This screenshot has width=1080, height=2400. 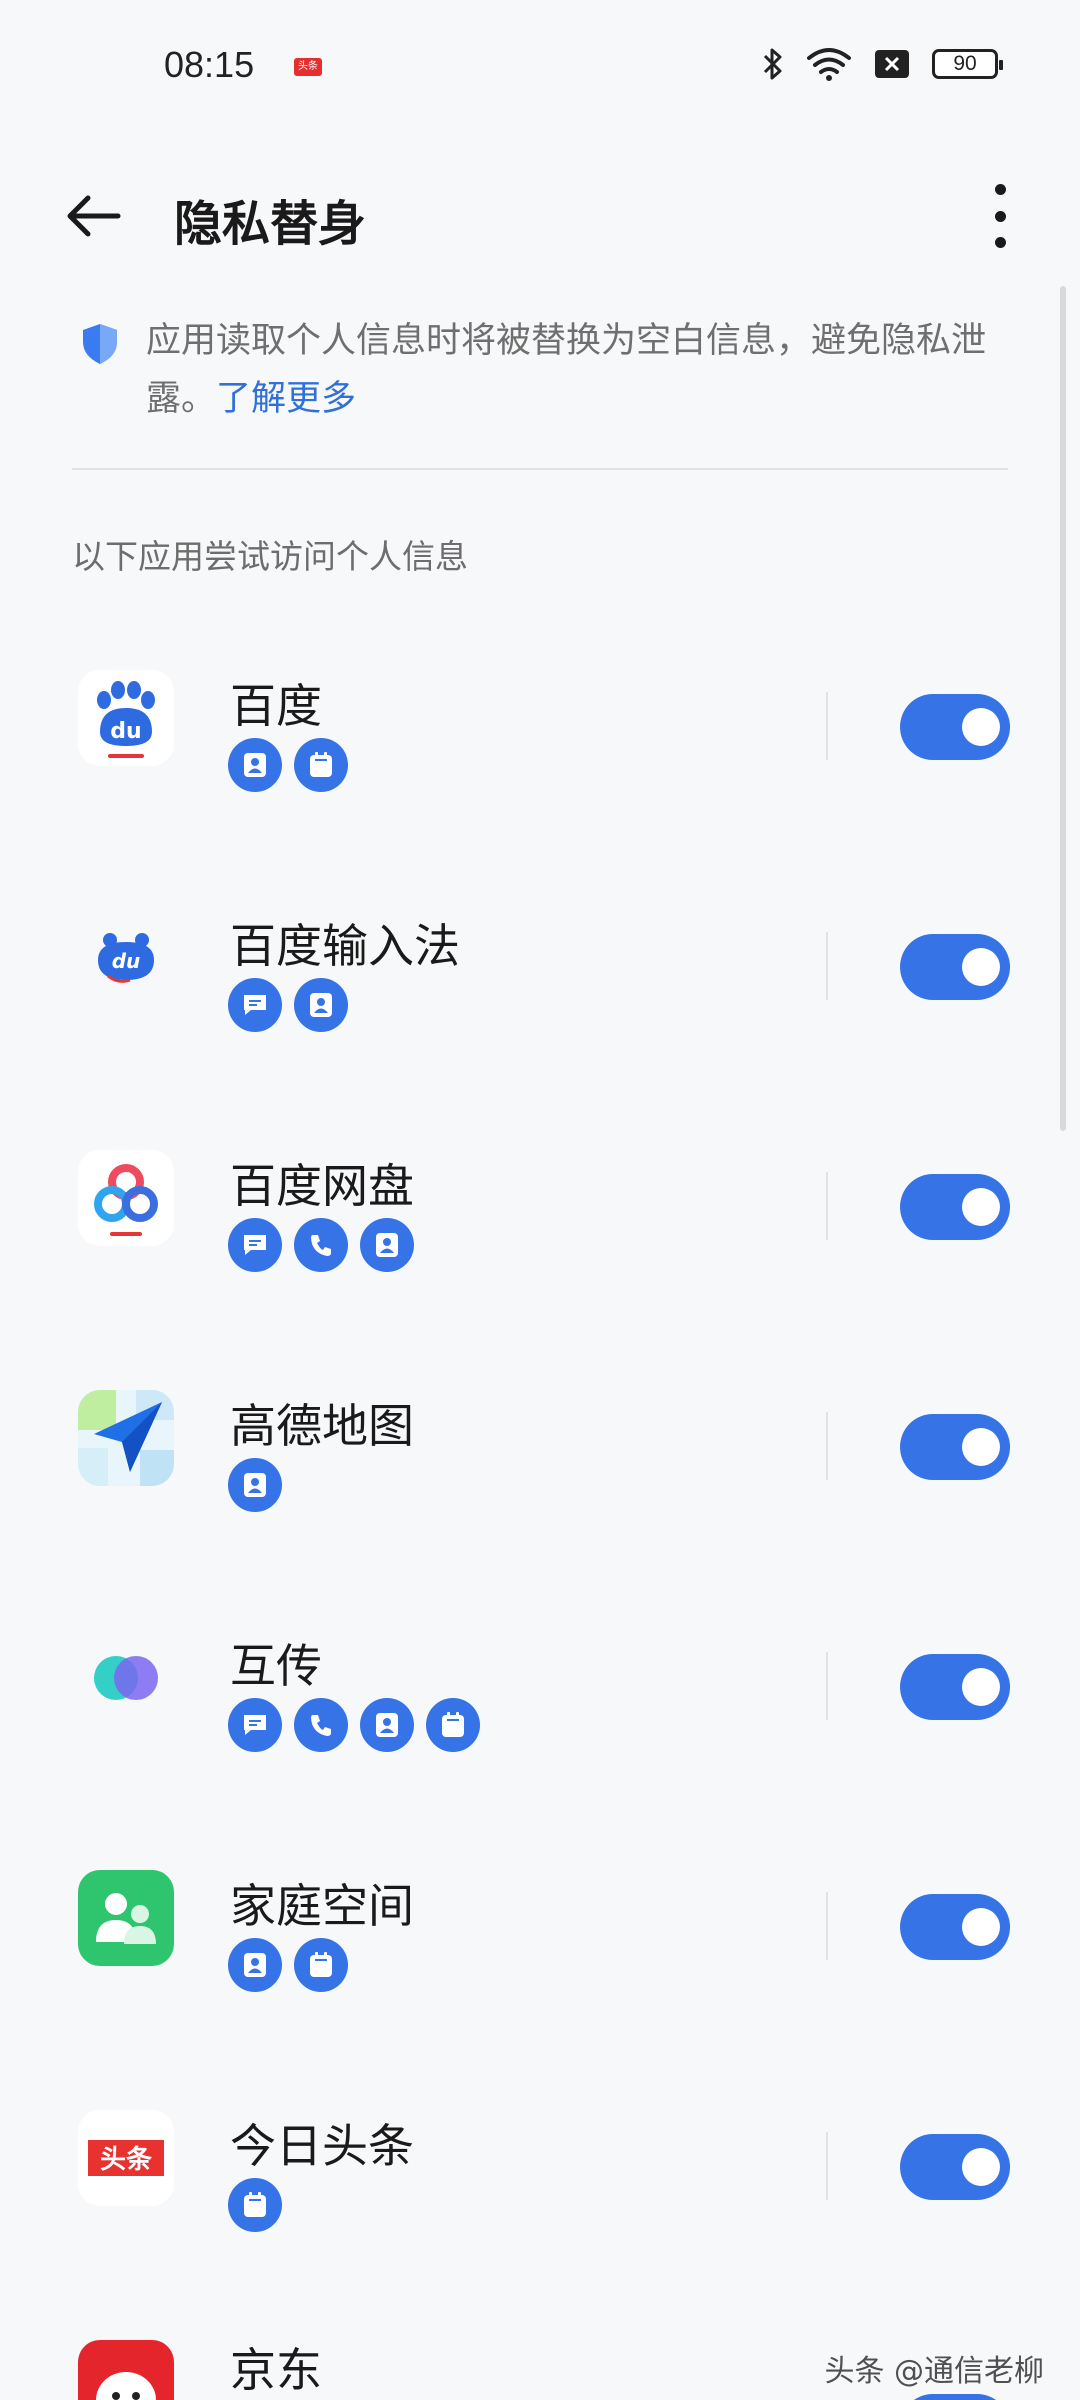 What do you see at coordinates (276, 706) in the screenshot?
I see `app-name: 百度` at bounding box center [276, 706].